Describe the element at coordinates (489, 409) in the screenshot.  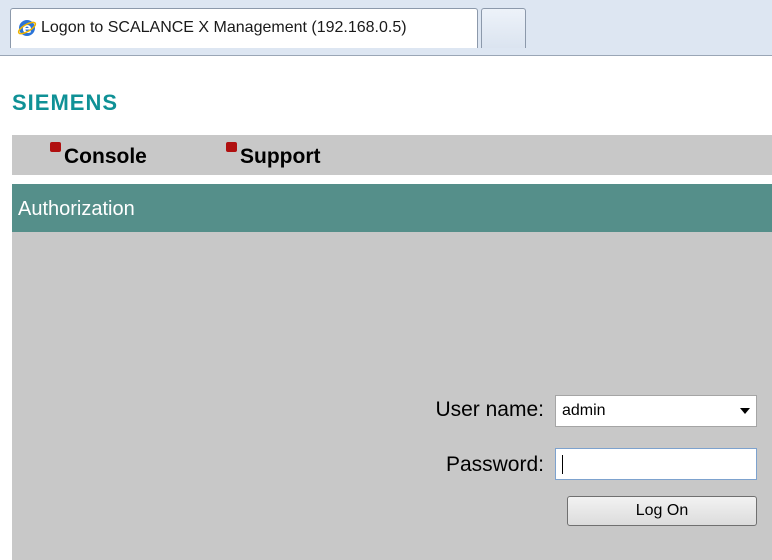
I see `username-label: User name:` at that location.